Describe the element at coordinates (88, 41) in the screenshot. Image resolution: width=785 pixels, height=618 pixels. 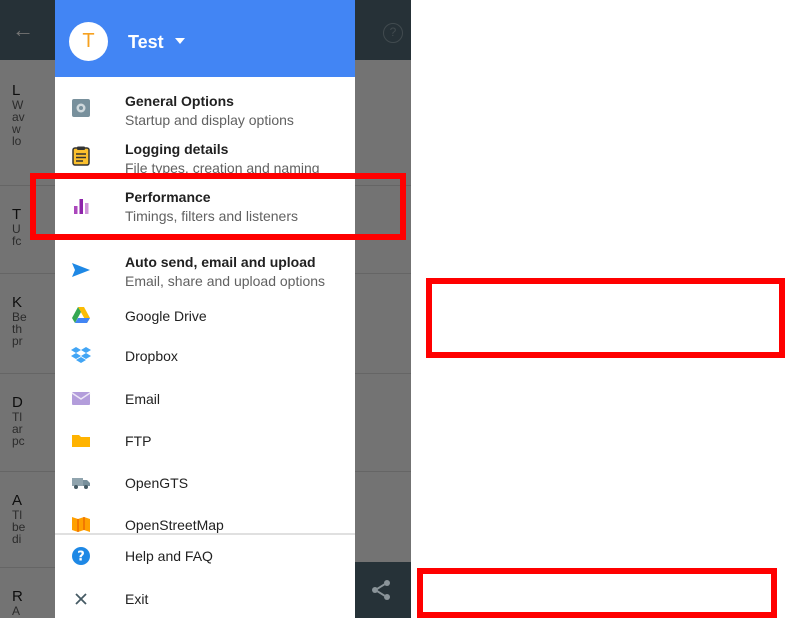
I see `avatar: T` at that location.